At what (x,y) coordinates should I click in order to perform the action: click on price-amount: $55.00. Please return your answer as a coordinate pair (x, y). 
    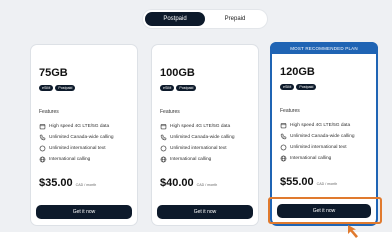
    Looking at the image, I should click on (297, 182).